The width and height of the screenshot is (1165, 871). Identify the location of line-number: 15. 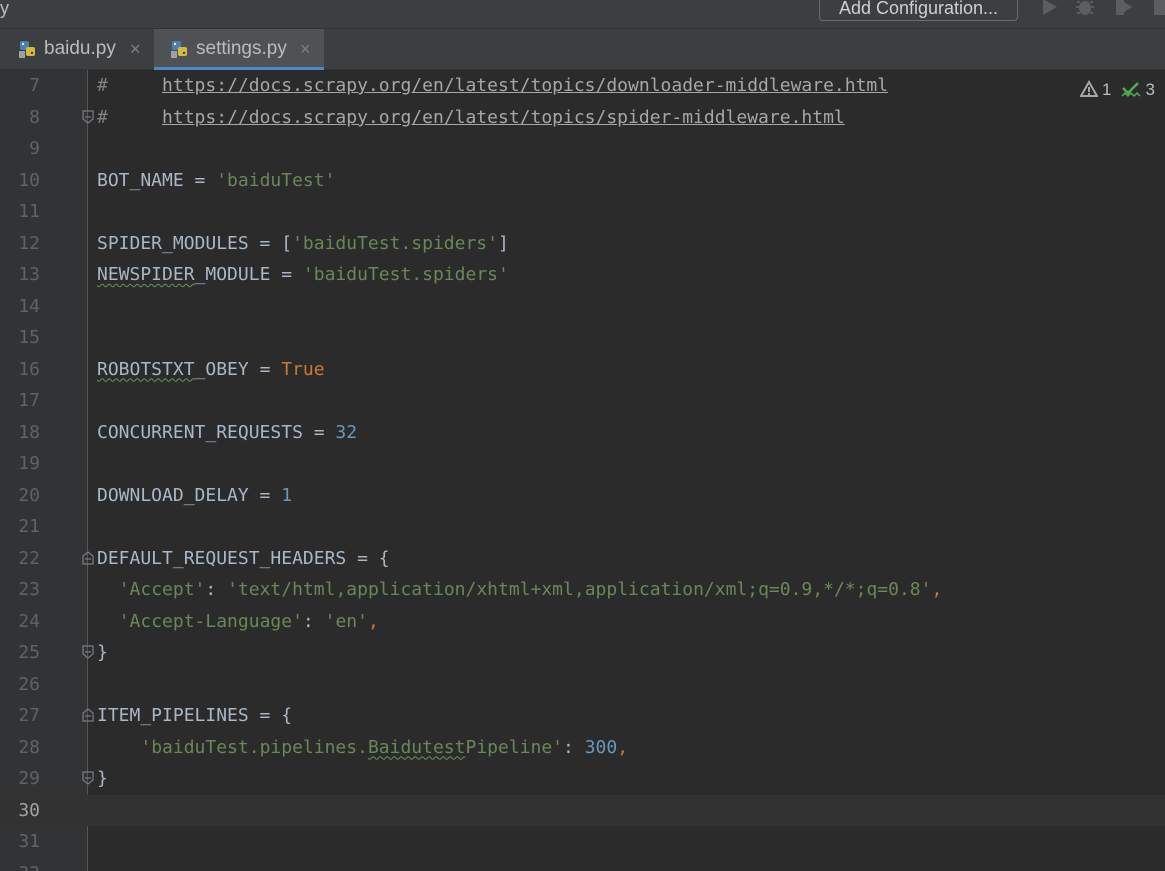
(29, 337).